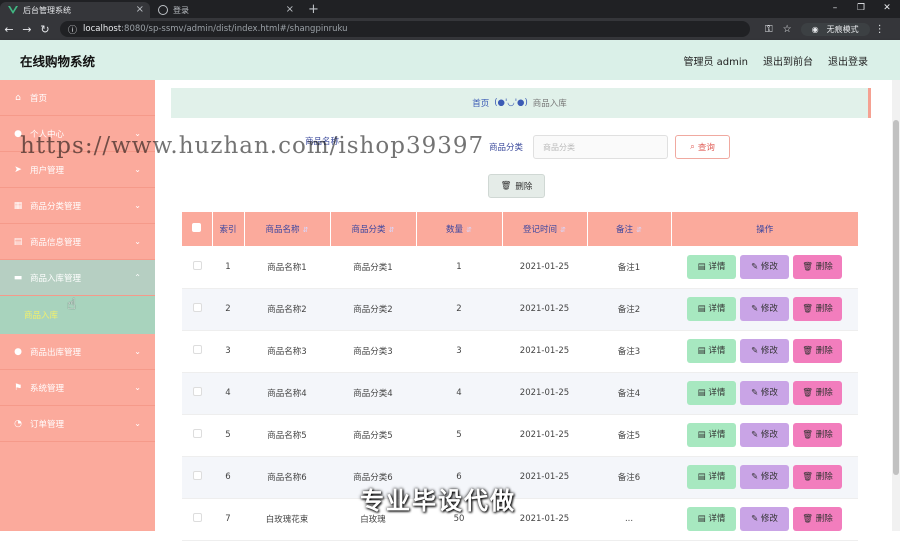 The image size is (900, 541). What do you see at coordinates (313, 10) in the screenshot?
I see `new-tab-icon: +` at bounding box center [313, 10].